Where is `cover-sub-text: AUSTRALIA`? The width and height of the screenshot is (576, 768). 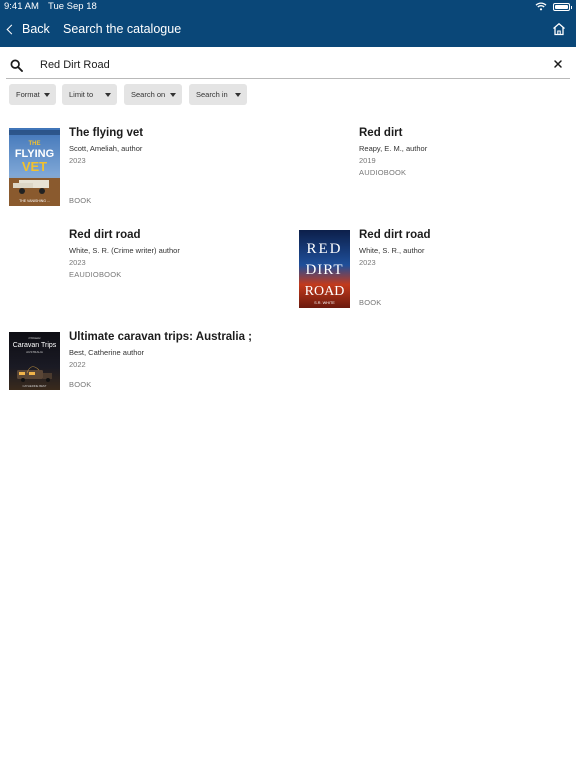
cover-sub-text: AUSTRALIA is located at coordinates (34, 352).